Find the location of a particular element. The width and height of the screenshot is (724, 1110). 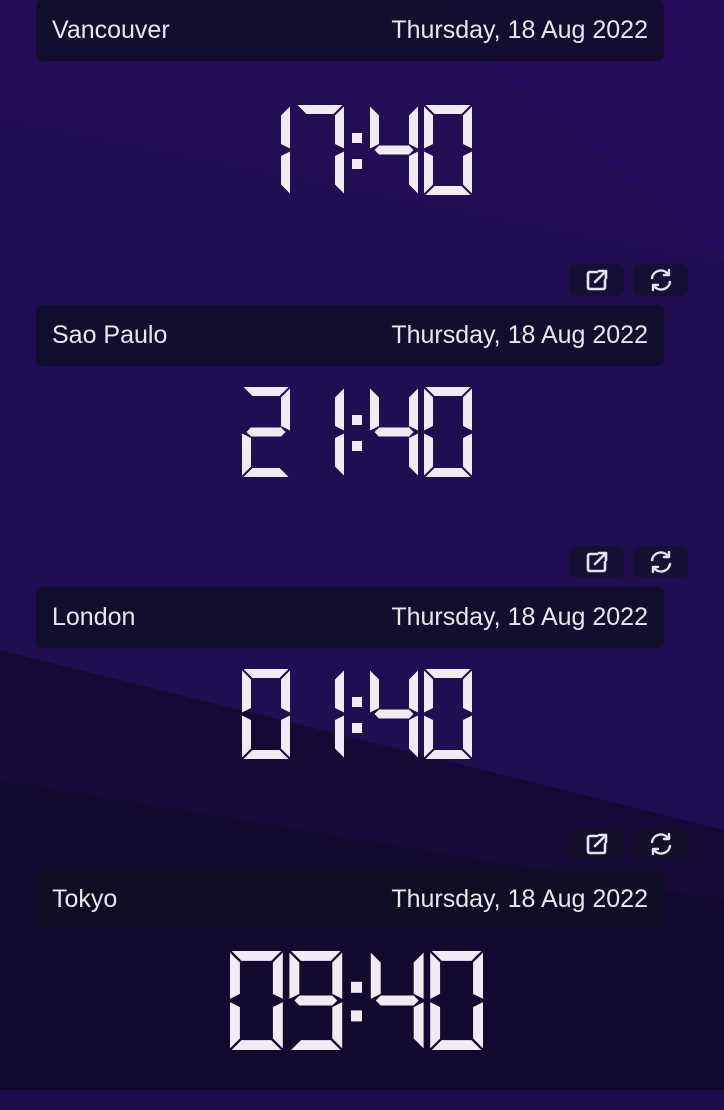

clock-header: Sao Paulo Thursday, 18 Aug 2022 is located at coordinates (350, 335).